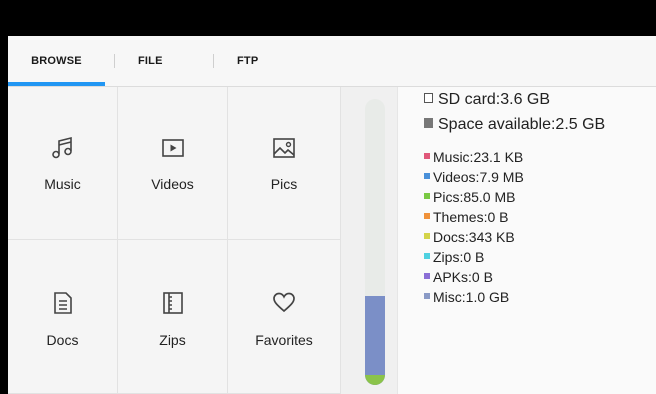  I want to click on category-label: Favorites, so click(284, 340).